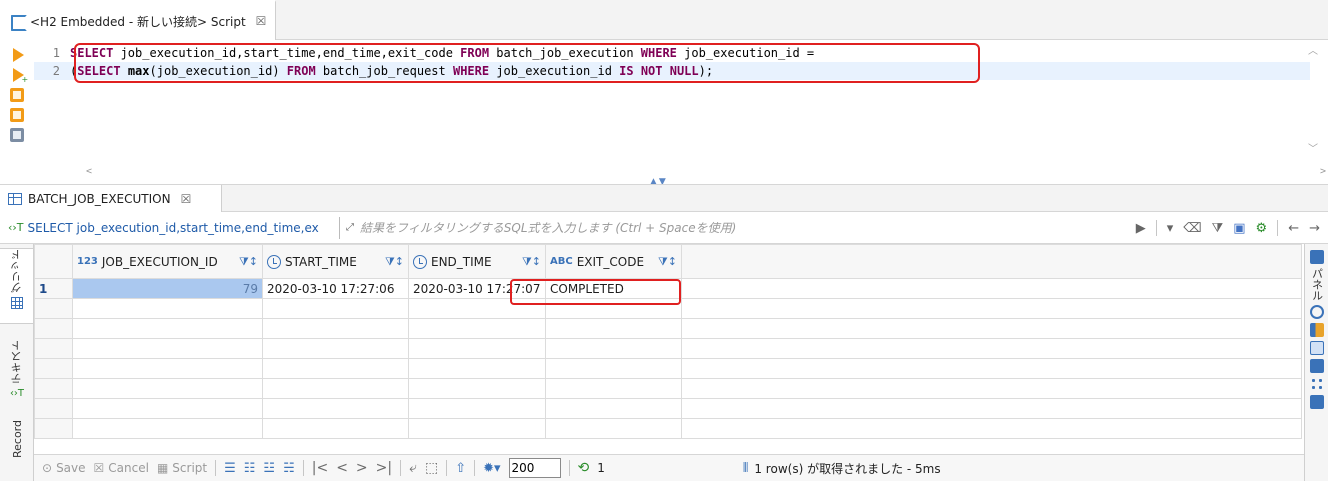 Image resolution: width=1328 pixels, height=481 pixels. I want to click on row-number: 1, so click(53, 288).